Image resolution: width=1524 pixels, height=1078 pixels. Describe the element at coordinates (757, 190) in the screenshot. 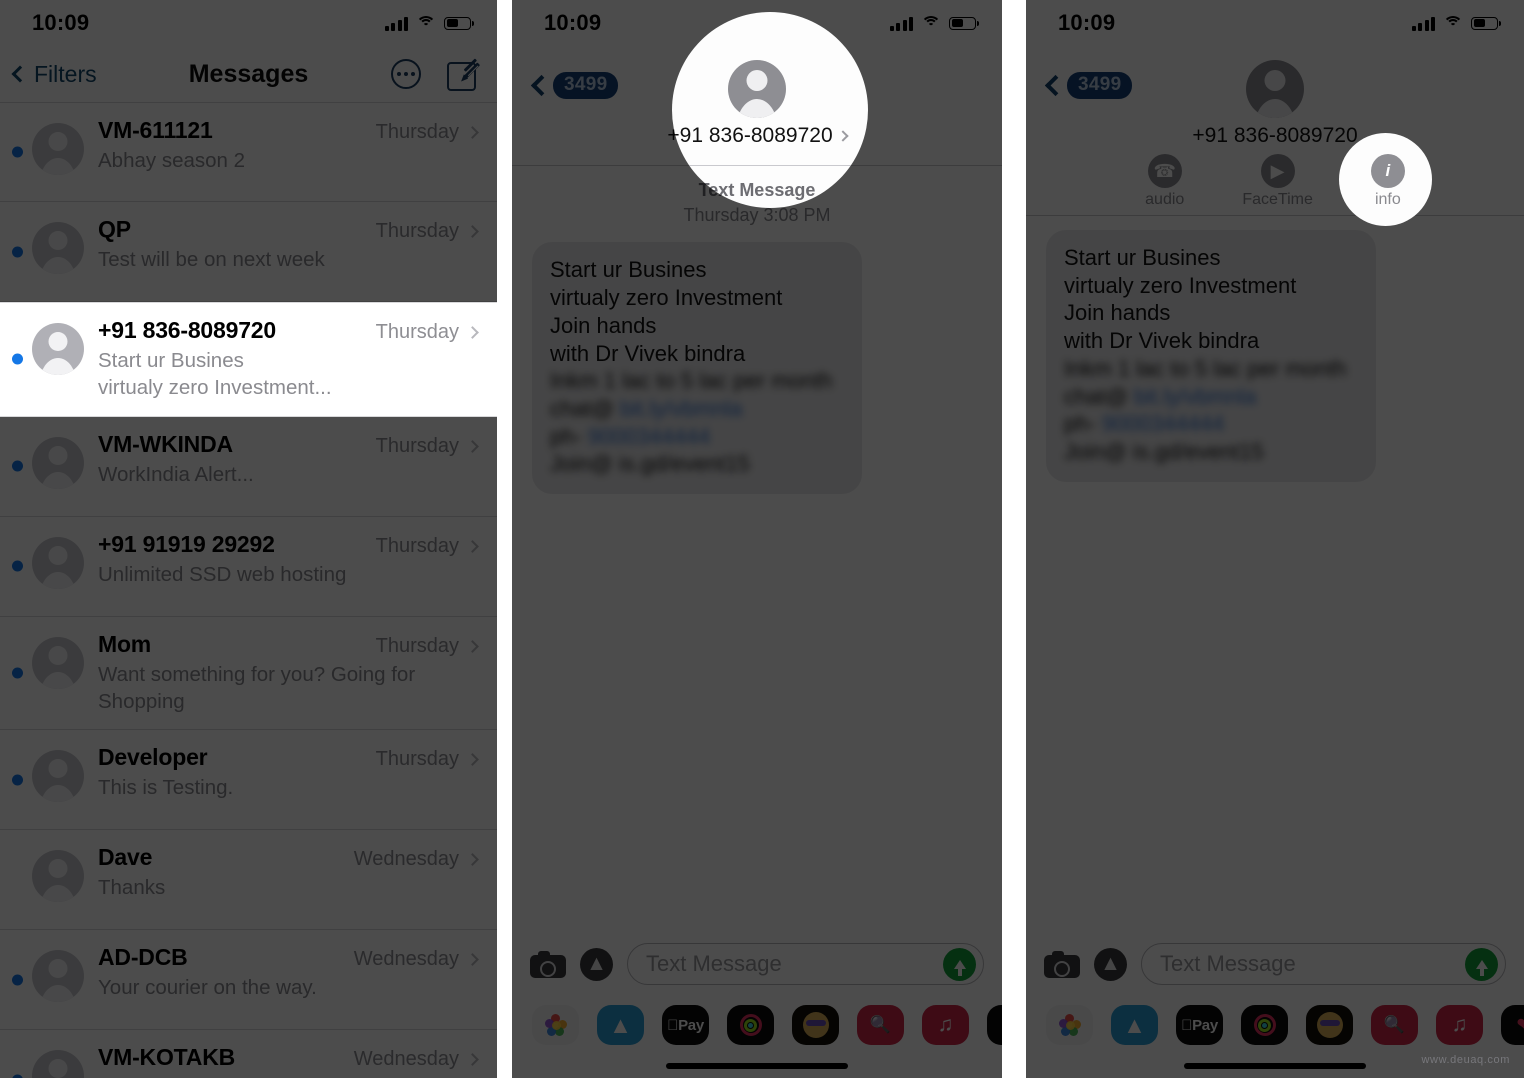

I see `message-type-label: Text Message` at that location.